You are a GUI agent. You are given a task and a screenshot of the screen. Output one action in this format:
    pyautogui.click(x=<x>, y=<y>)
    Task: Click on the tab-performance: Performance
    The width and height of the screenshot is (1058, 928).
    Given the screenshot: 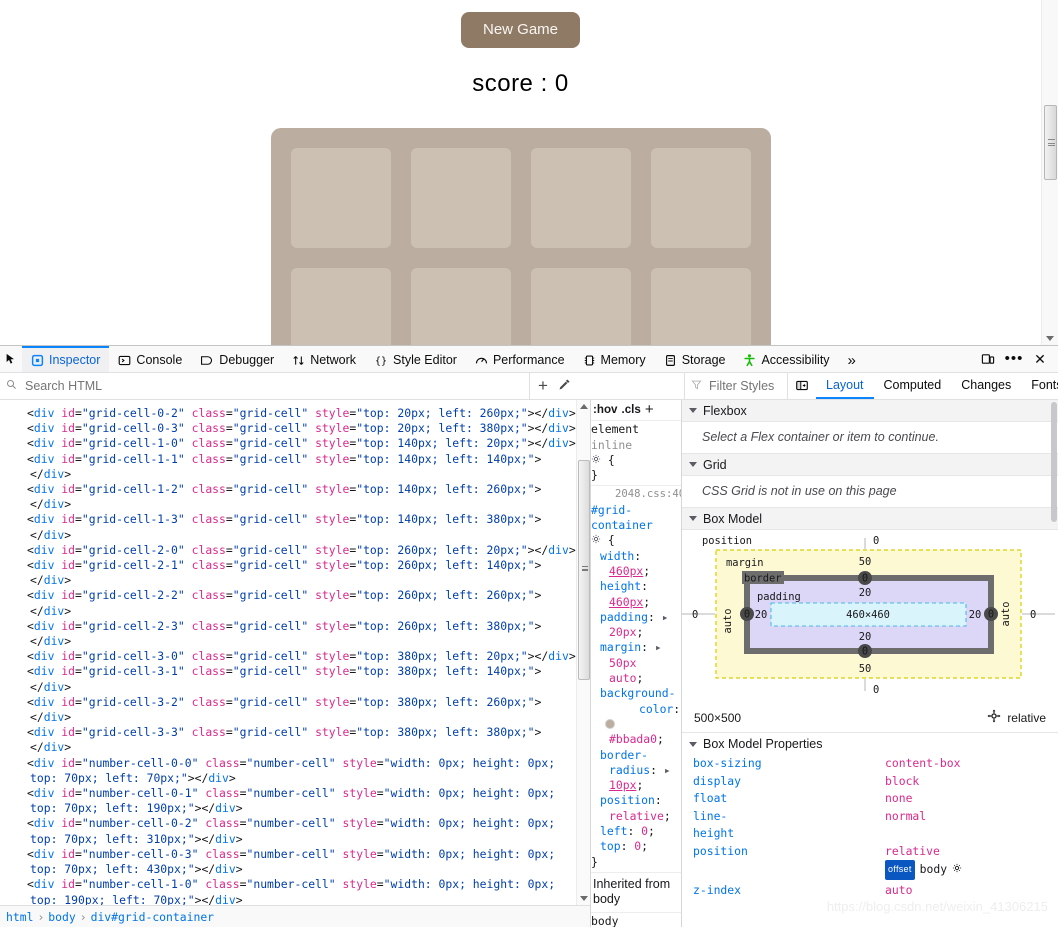 What is the action you would take?
    pyautogui.click(x=520, y=359)
    